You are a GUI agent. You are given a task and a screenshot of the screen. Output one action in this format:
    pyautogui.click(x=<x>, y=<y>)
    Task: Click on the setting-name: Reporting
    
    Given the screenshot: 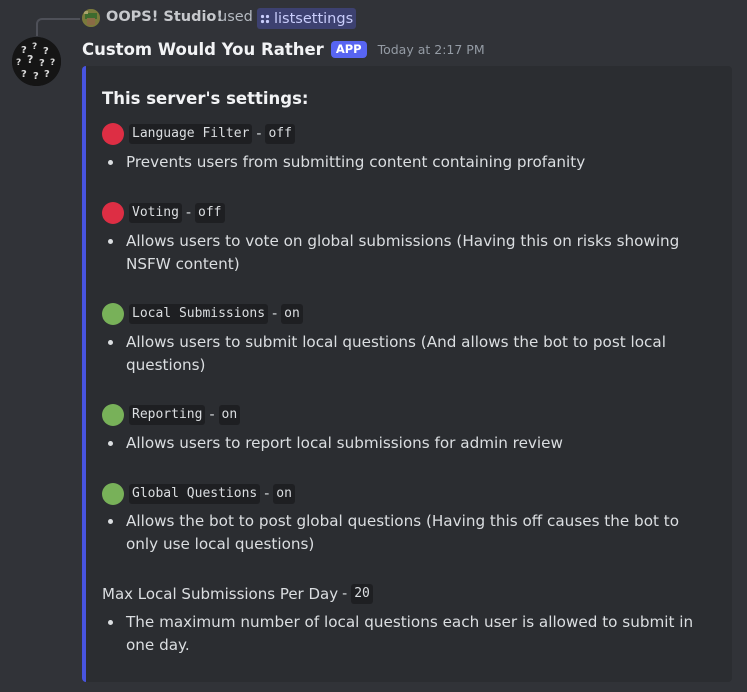 What is the action you would take?
    pyautogui.click(x=167, y=415)
    